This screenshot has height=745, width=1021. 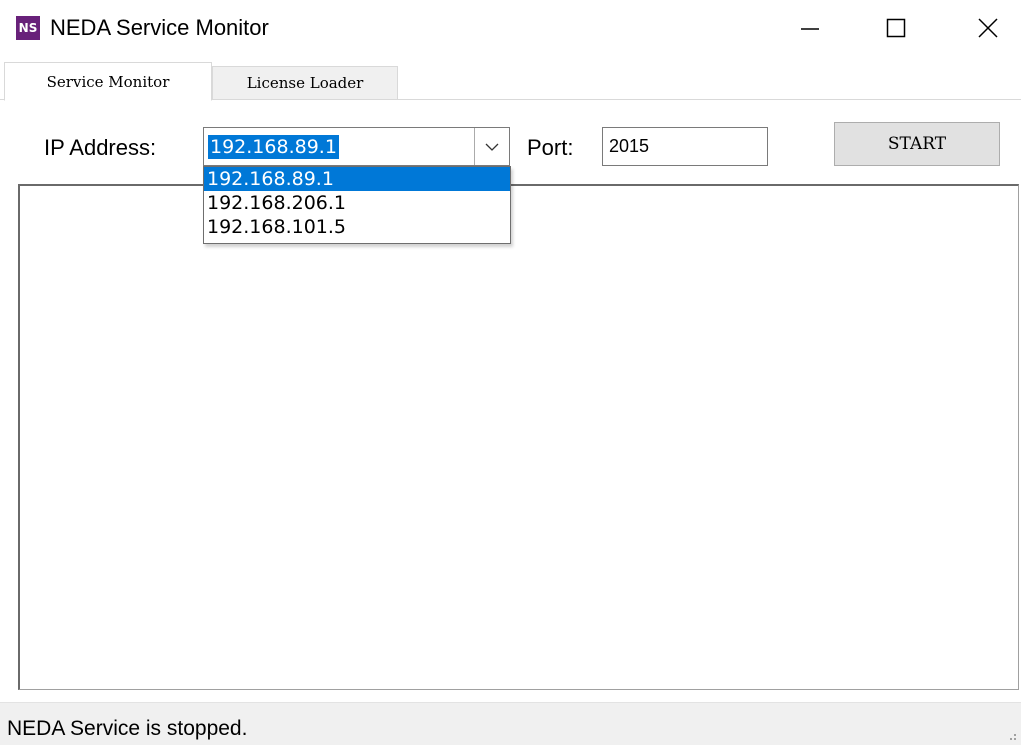 What do you see at coordinates (108, 81) in the screenshot?
I see `tab-service-monitor: Service Monitor` at bounding box center [108, 81].